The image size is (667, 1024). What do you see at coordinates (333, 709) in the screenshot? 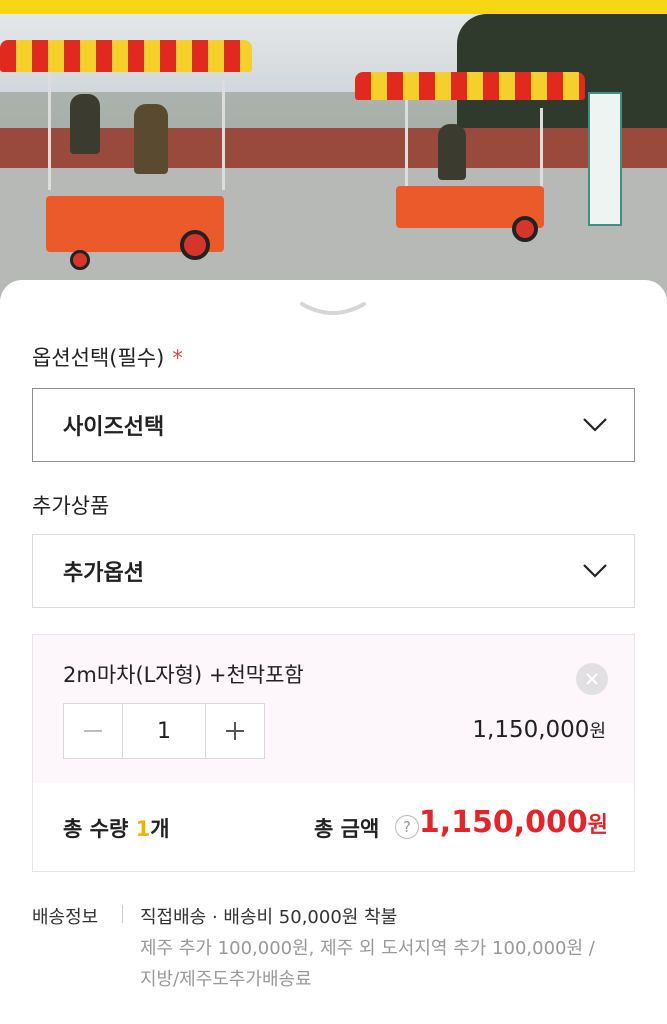
I see `selected-item-row: 2m마차(L자형) +천막포함 1 1,150,000원` at bounding box center [333, 709].